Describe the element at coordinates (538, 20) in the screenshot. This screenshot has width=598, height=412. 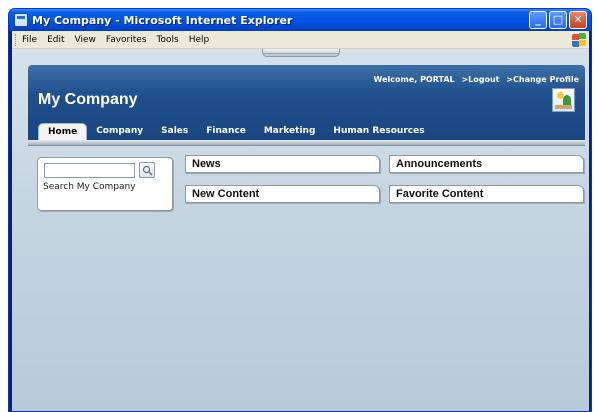
I see `minimize-button: _` at that location.